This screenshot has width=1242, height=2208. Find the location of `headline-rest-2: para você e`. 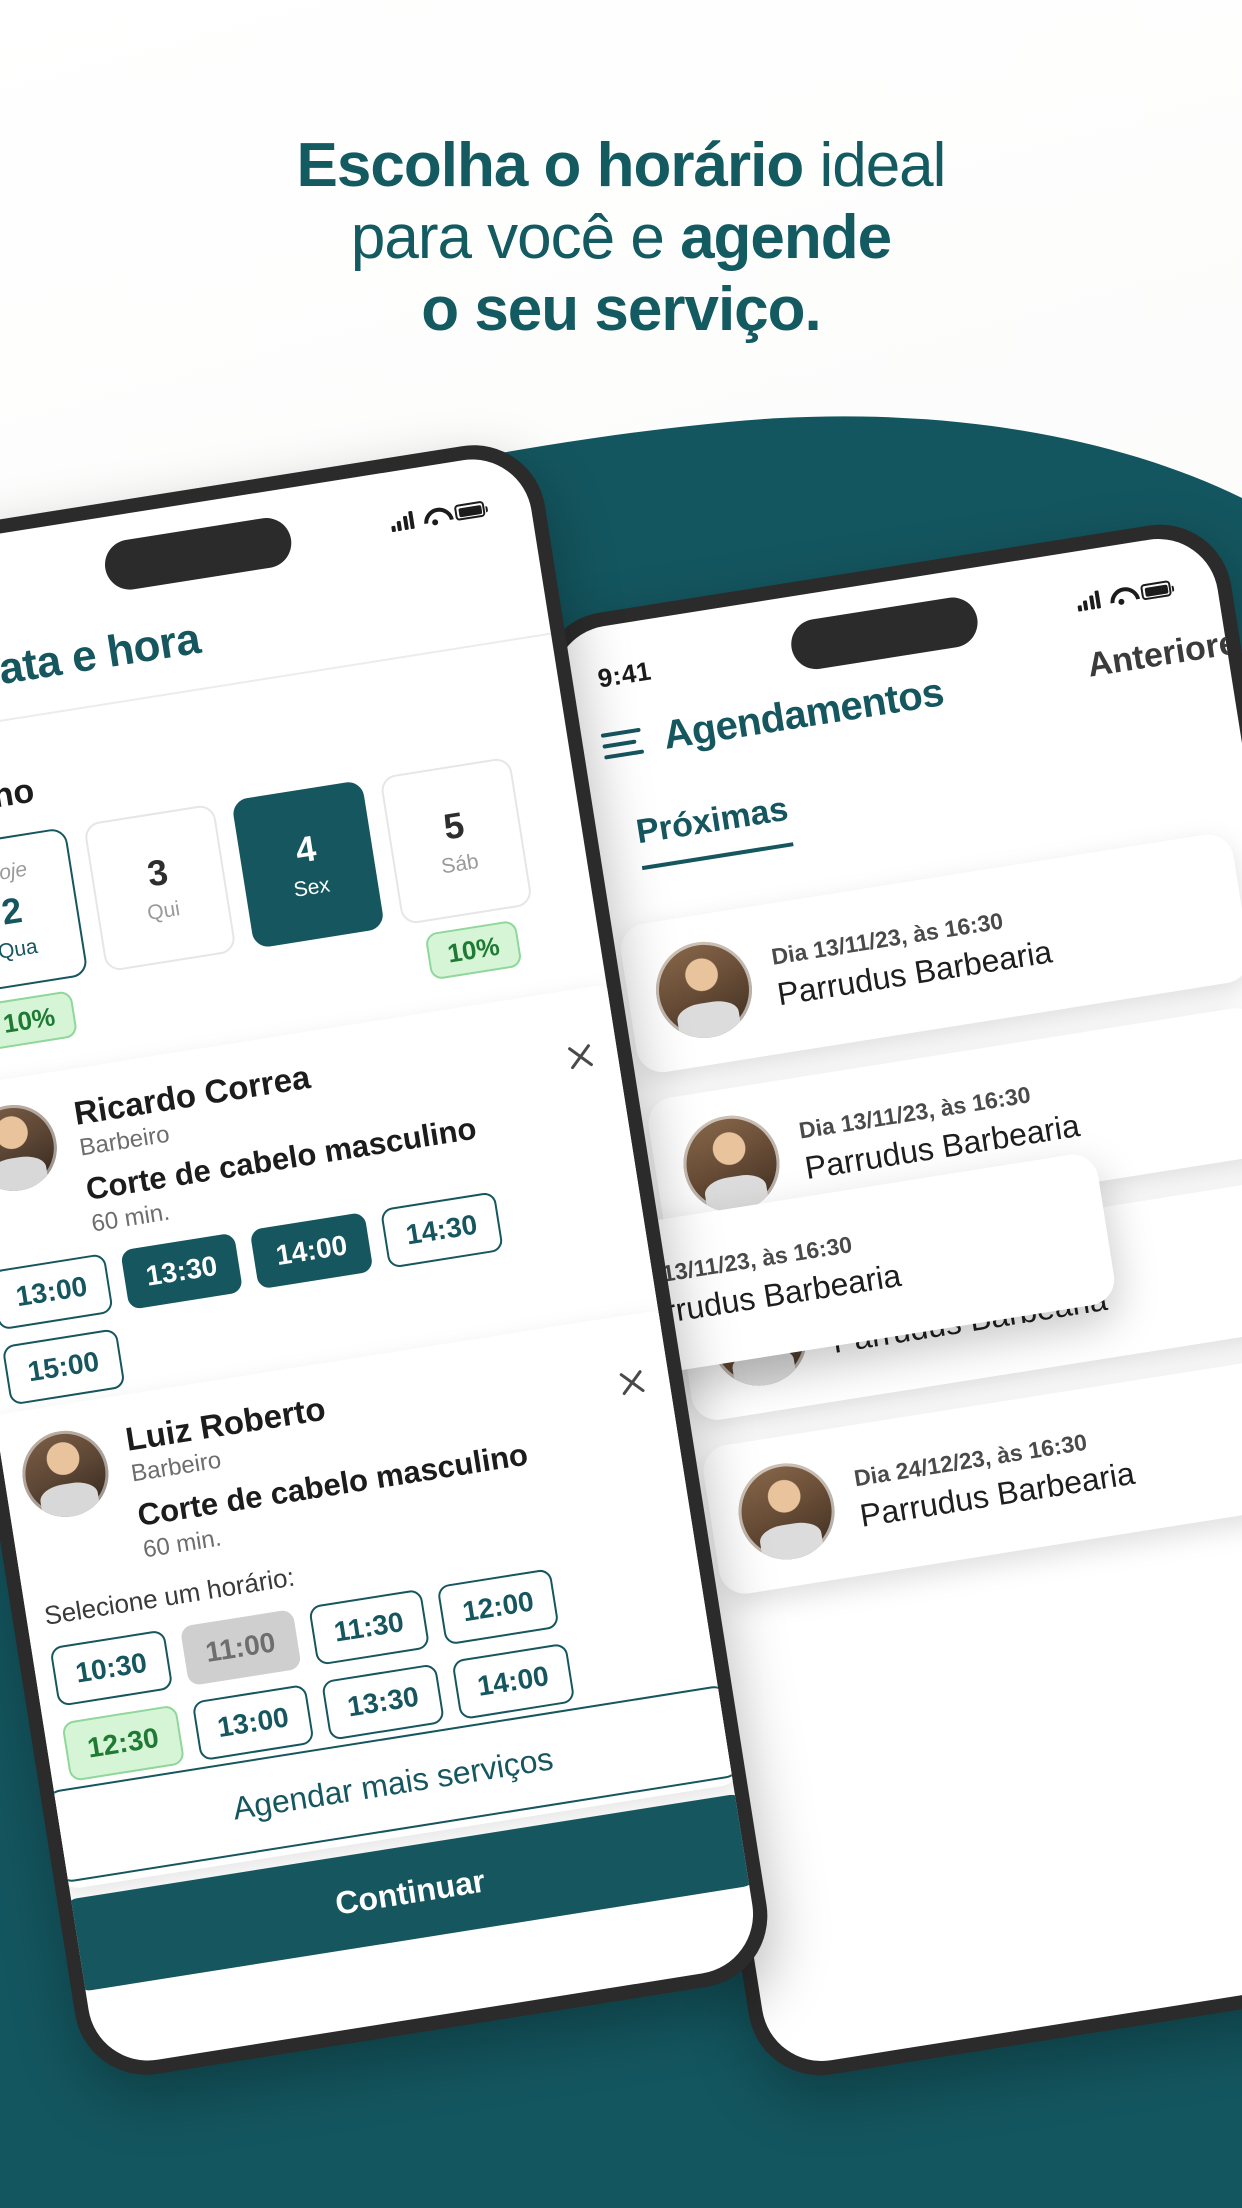

headline-rest-2: para você e is located at coordinates (515, 237).